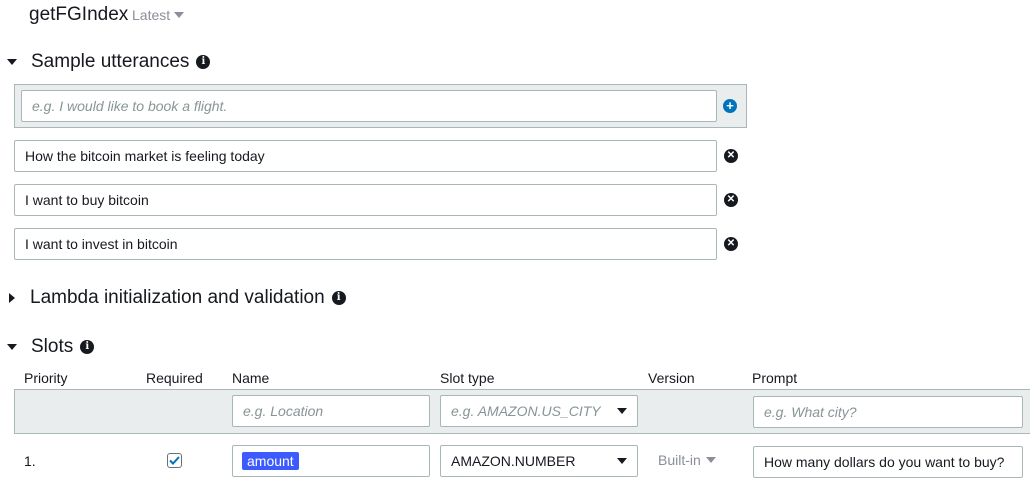 This screenshot has height=488, width=1030. I want to click on version-dropdown: Latest, so click(158, 15).